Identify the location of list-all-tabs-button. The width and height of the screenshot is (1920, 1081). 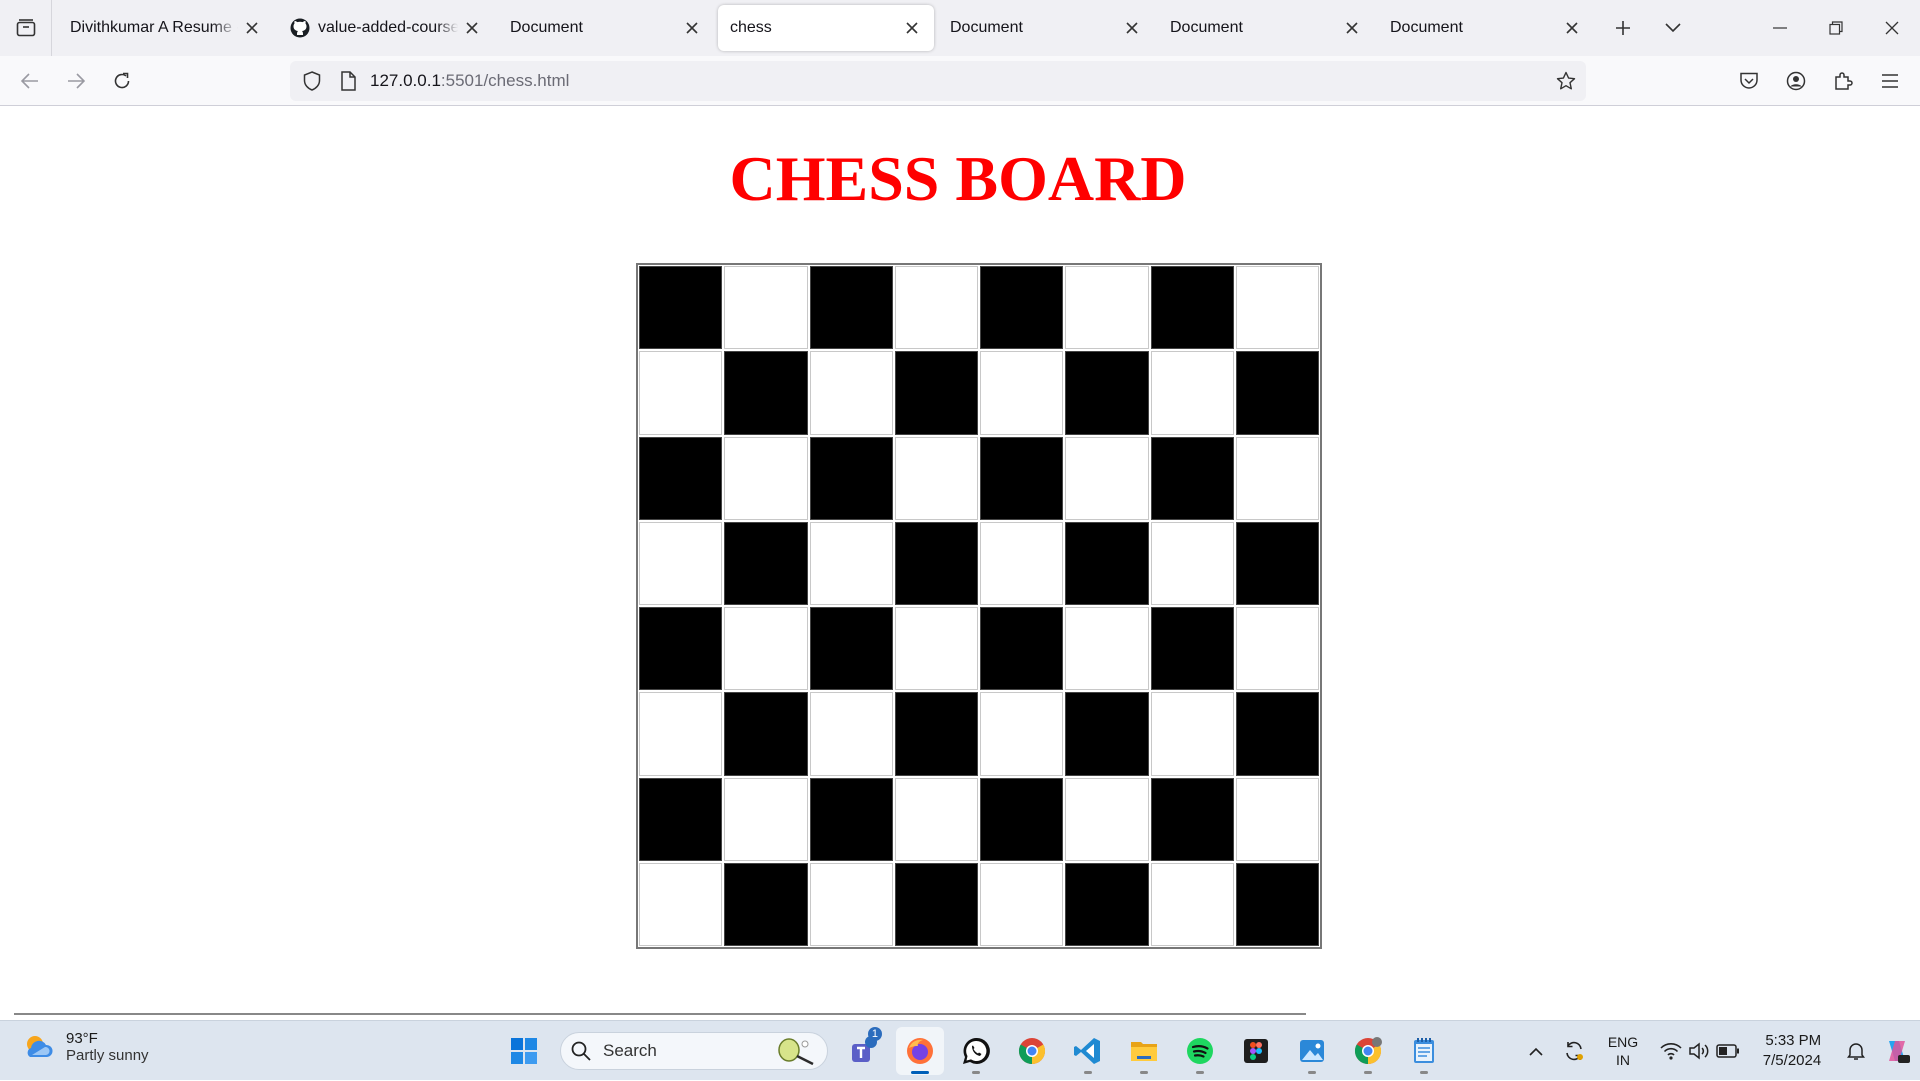
(26, 28).